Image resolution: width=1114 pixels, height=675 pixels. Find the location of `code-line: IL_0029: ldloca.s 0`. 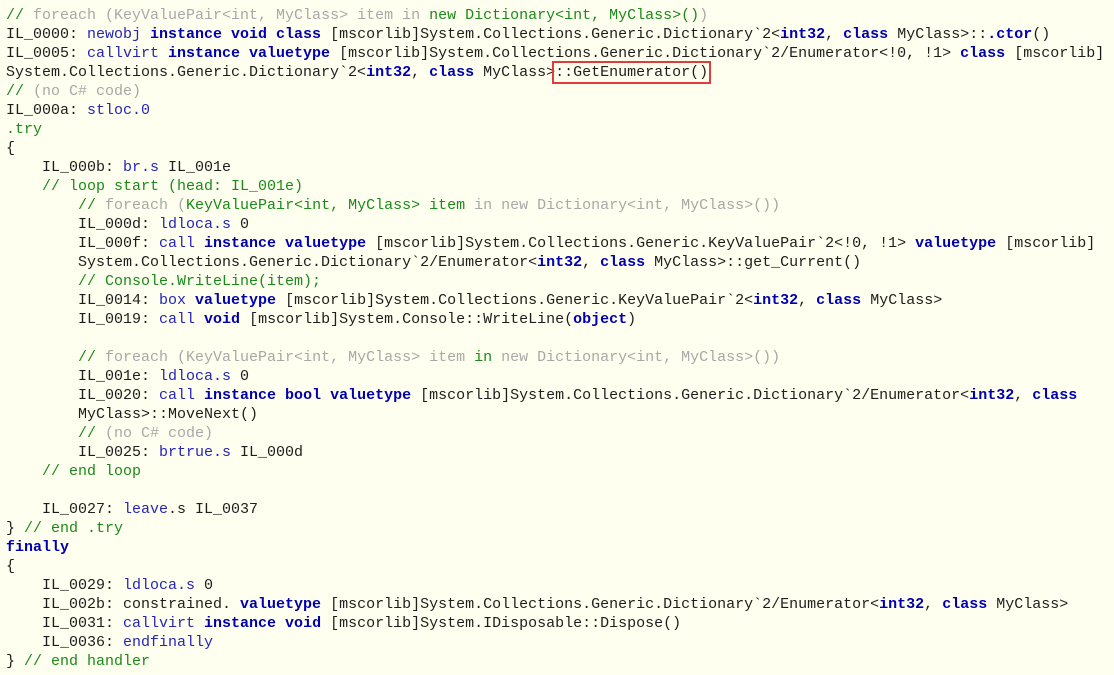

code-line: IL_0029: ldloca.s 0 is located at coordinates (560, 585).